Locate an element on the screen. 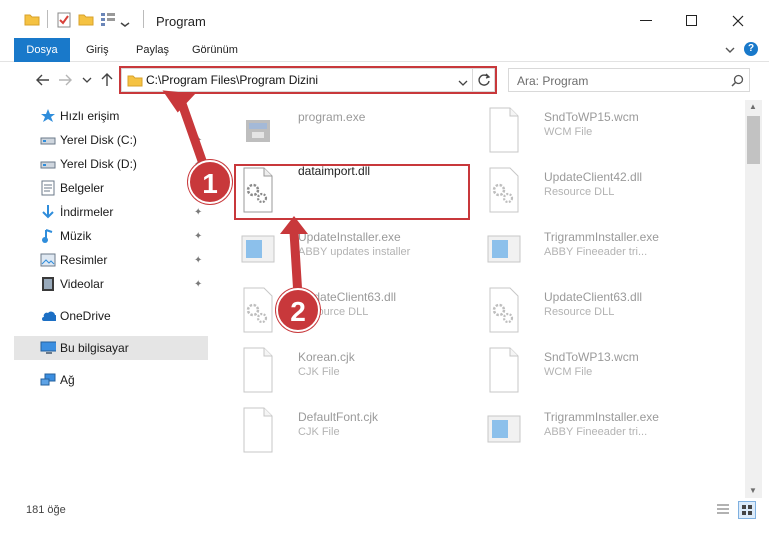  step-1-badge: 1 is located at coordinates (210, 182).